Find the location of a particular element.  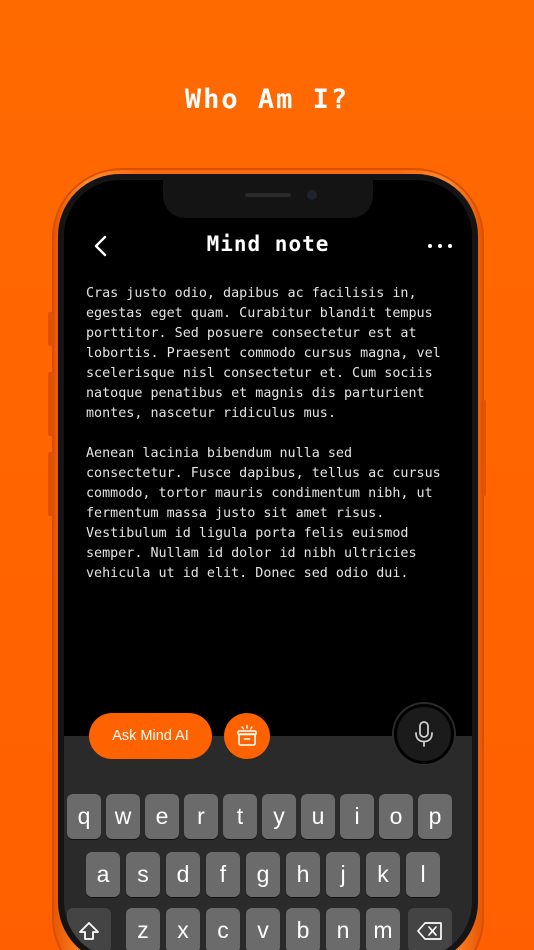

microphone-icon is located at coordinates (424, 734).